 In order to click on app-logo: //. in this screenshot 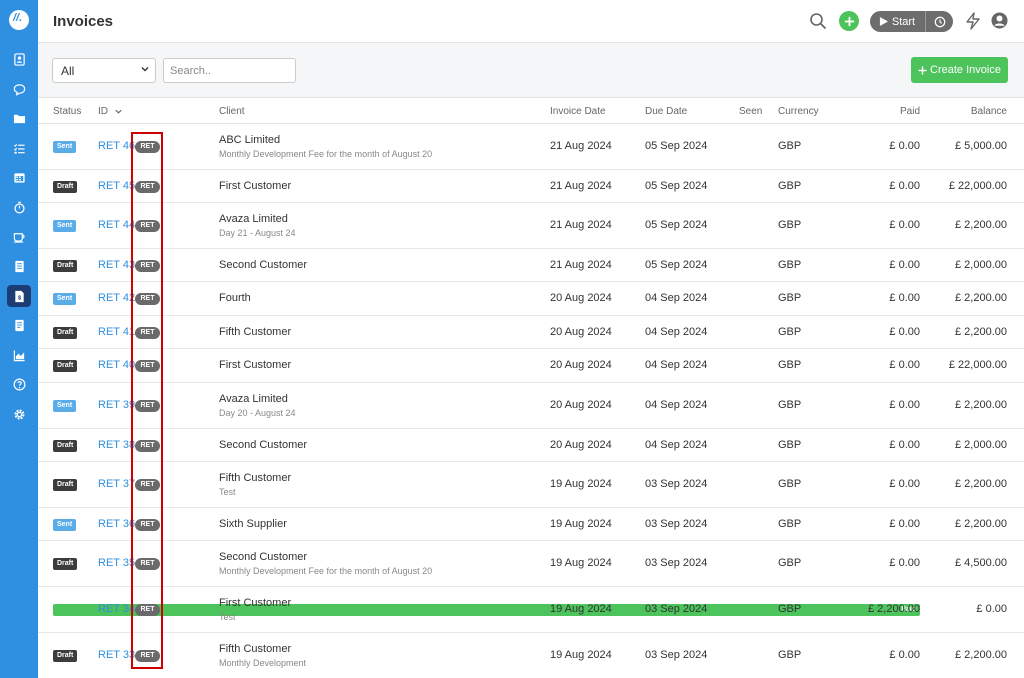, I will do `click(19, 20)`.